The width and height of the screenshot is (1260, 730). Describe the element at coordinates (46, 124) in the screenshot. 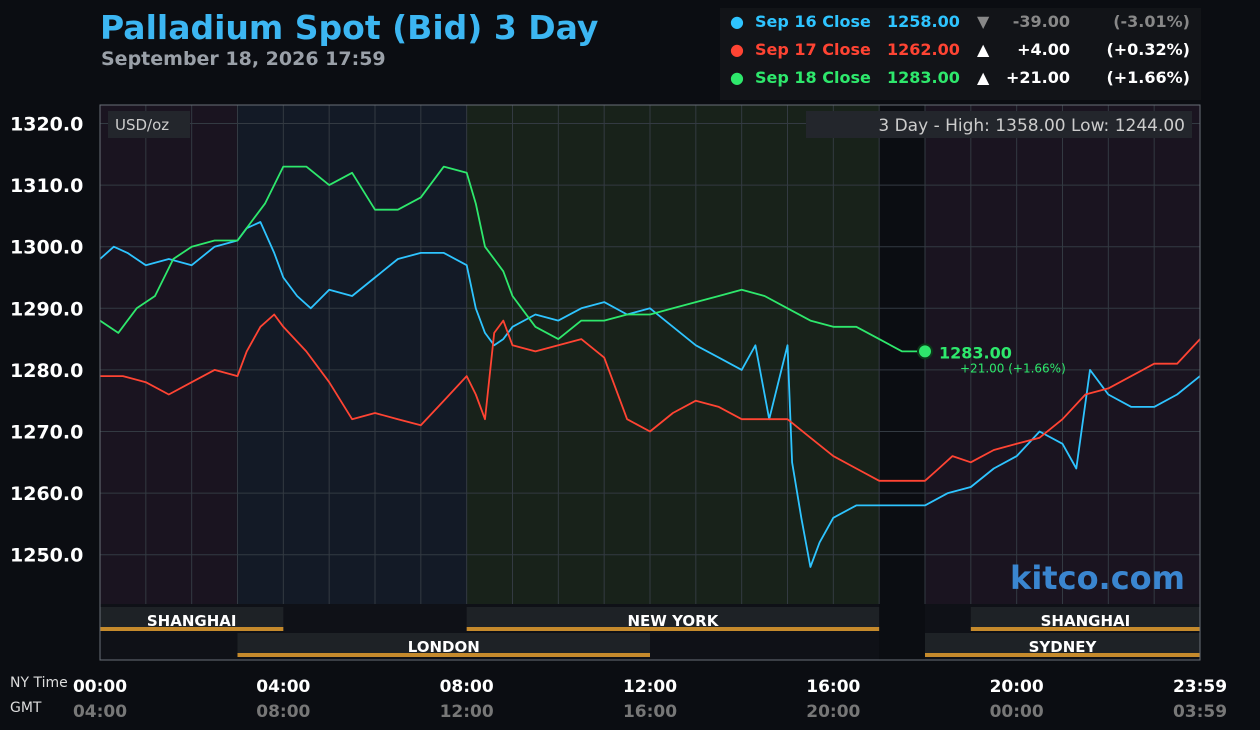

I see `y-tick-label: 1320.0` at that location.